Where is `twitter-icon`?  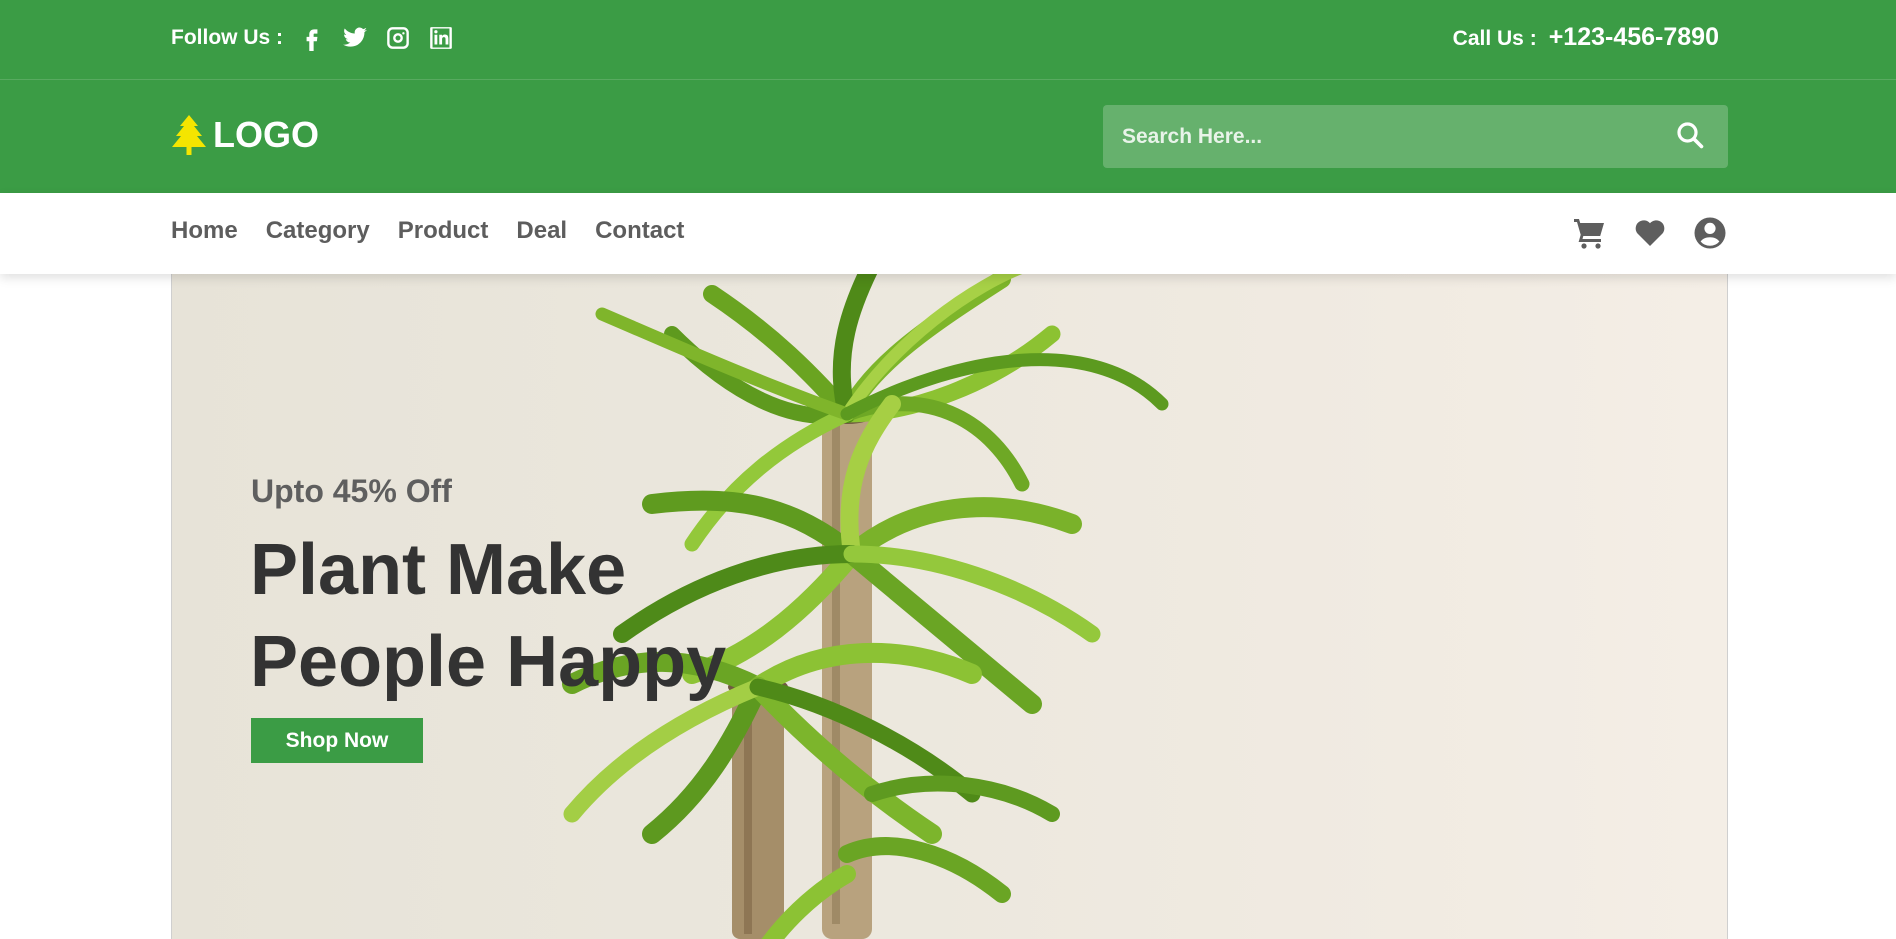
twitter-icon is located at coordinates (355, 38).